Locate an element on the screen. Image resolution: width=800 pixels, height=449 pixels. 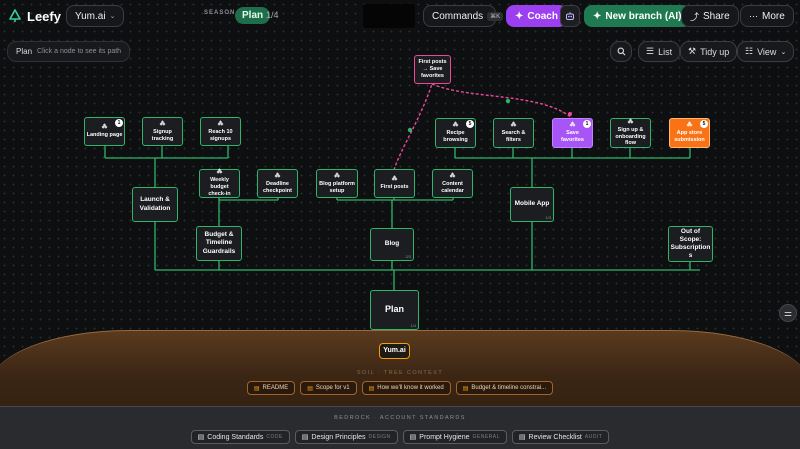
soil-tag-label: Scope for v1 is located at coordinates (332, 388).